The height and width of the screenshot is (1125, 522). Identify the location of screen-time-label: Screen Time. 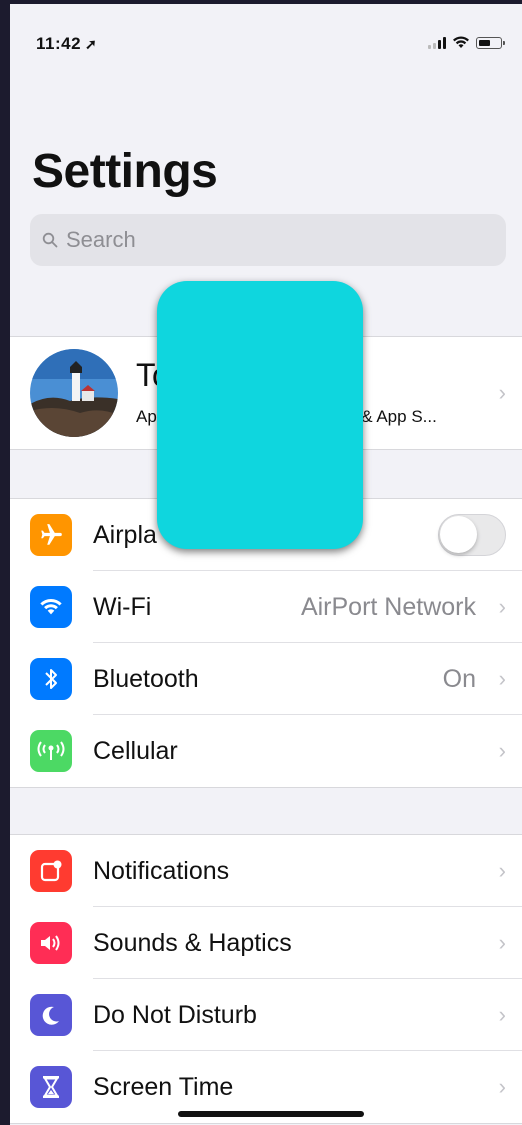
(163, 1086).